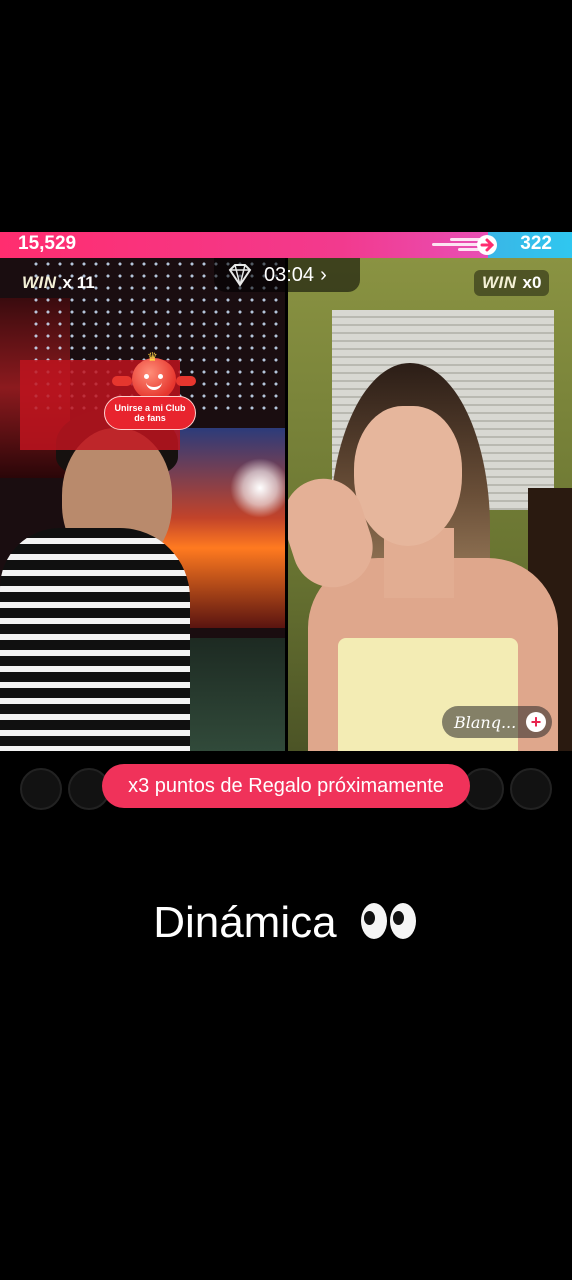  Describe the element at coordinates (154, 379) in the screenshot. I see `fan-club-mascot-icon` at that location.